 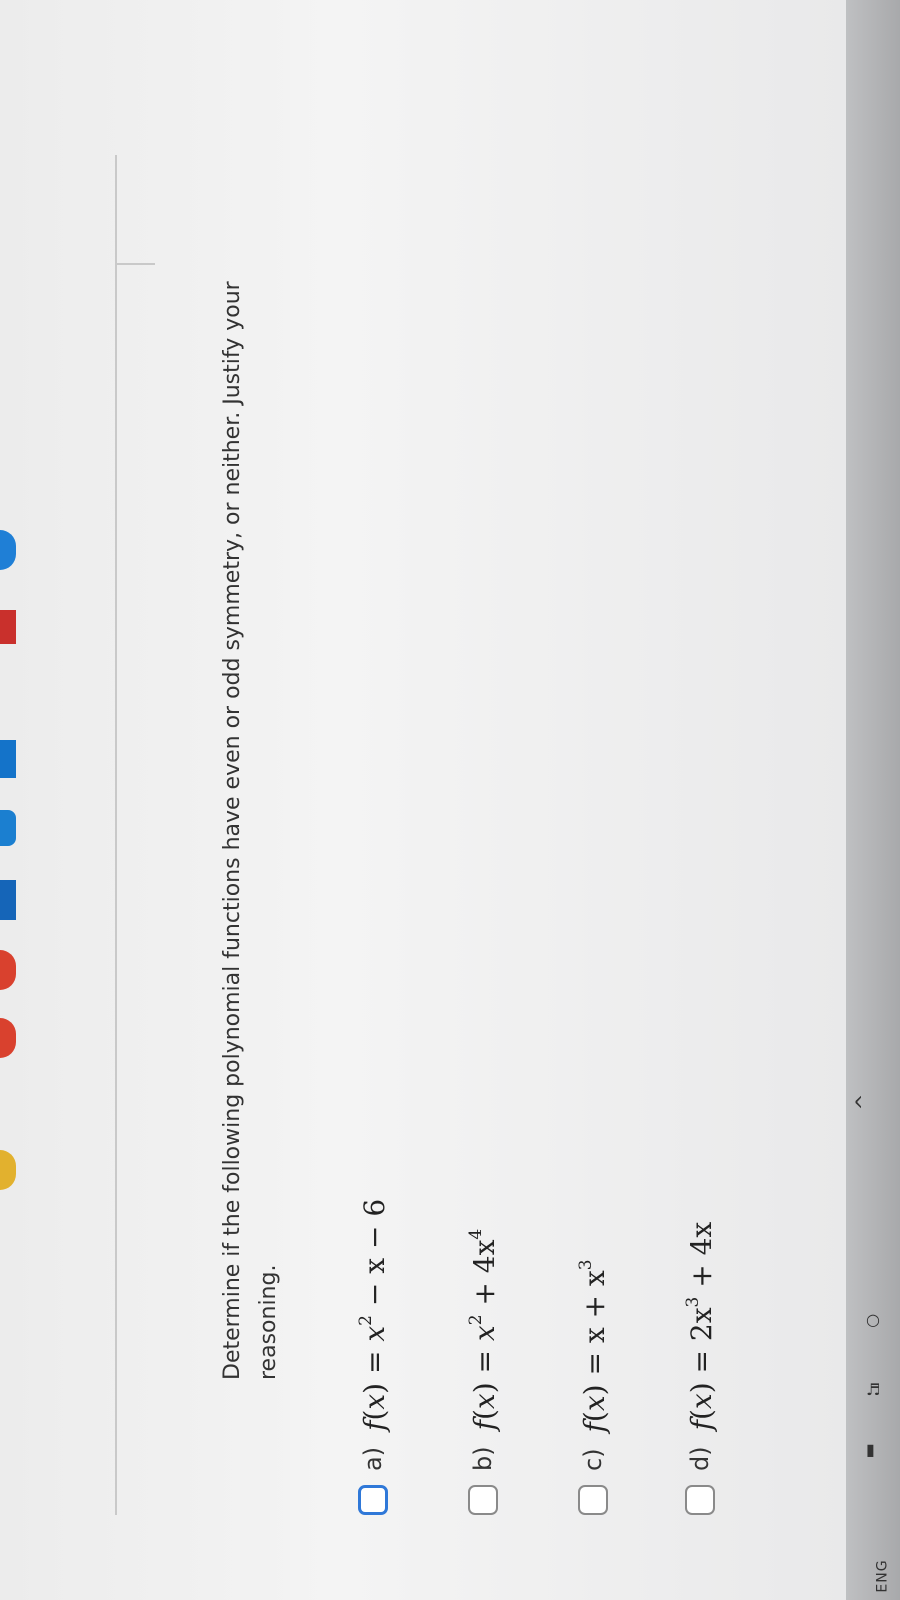 What do you see at coordinates (700, 1326) in the screenshot?
I see `option-d-expression: f(x) = 2x3 + 4x` at bounding box center [700, 1326].